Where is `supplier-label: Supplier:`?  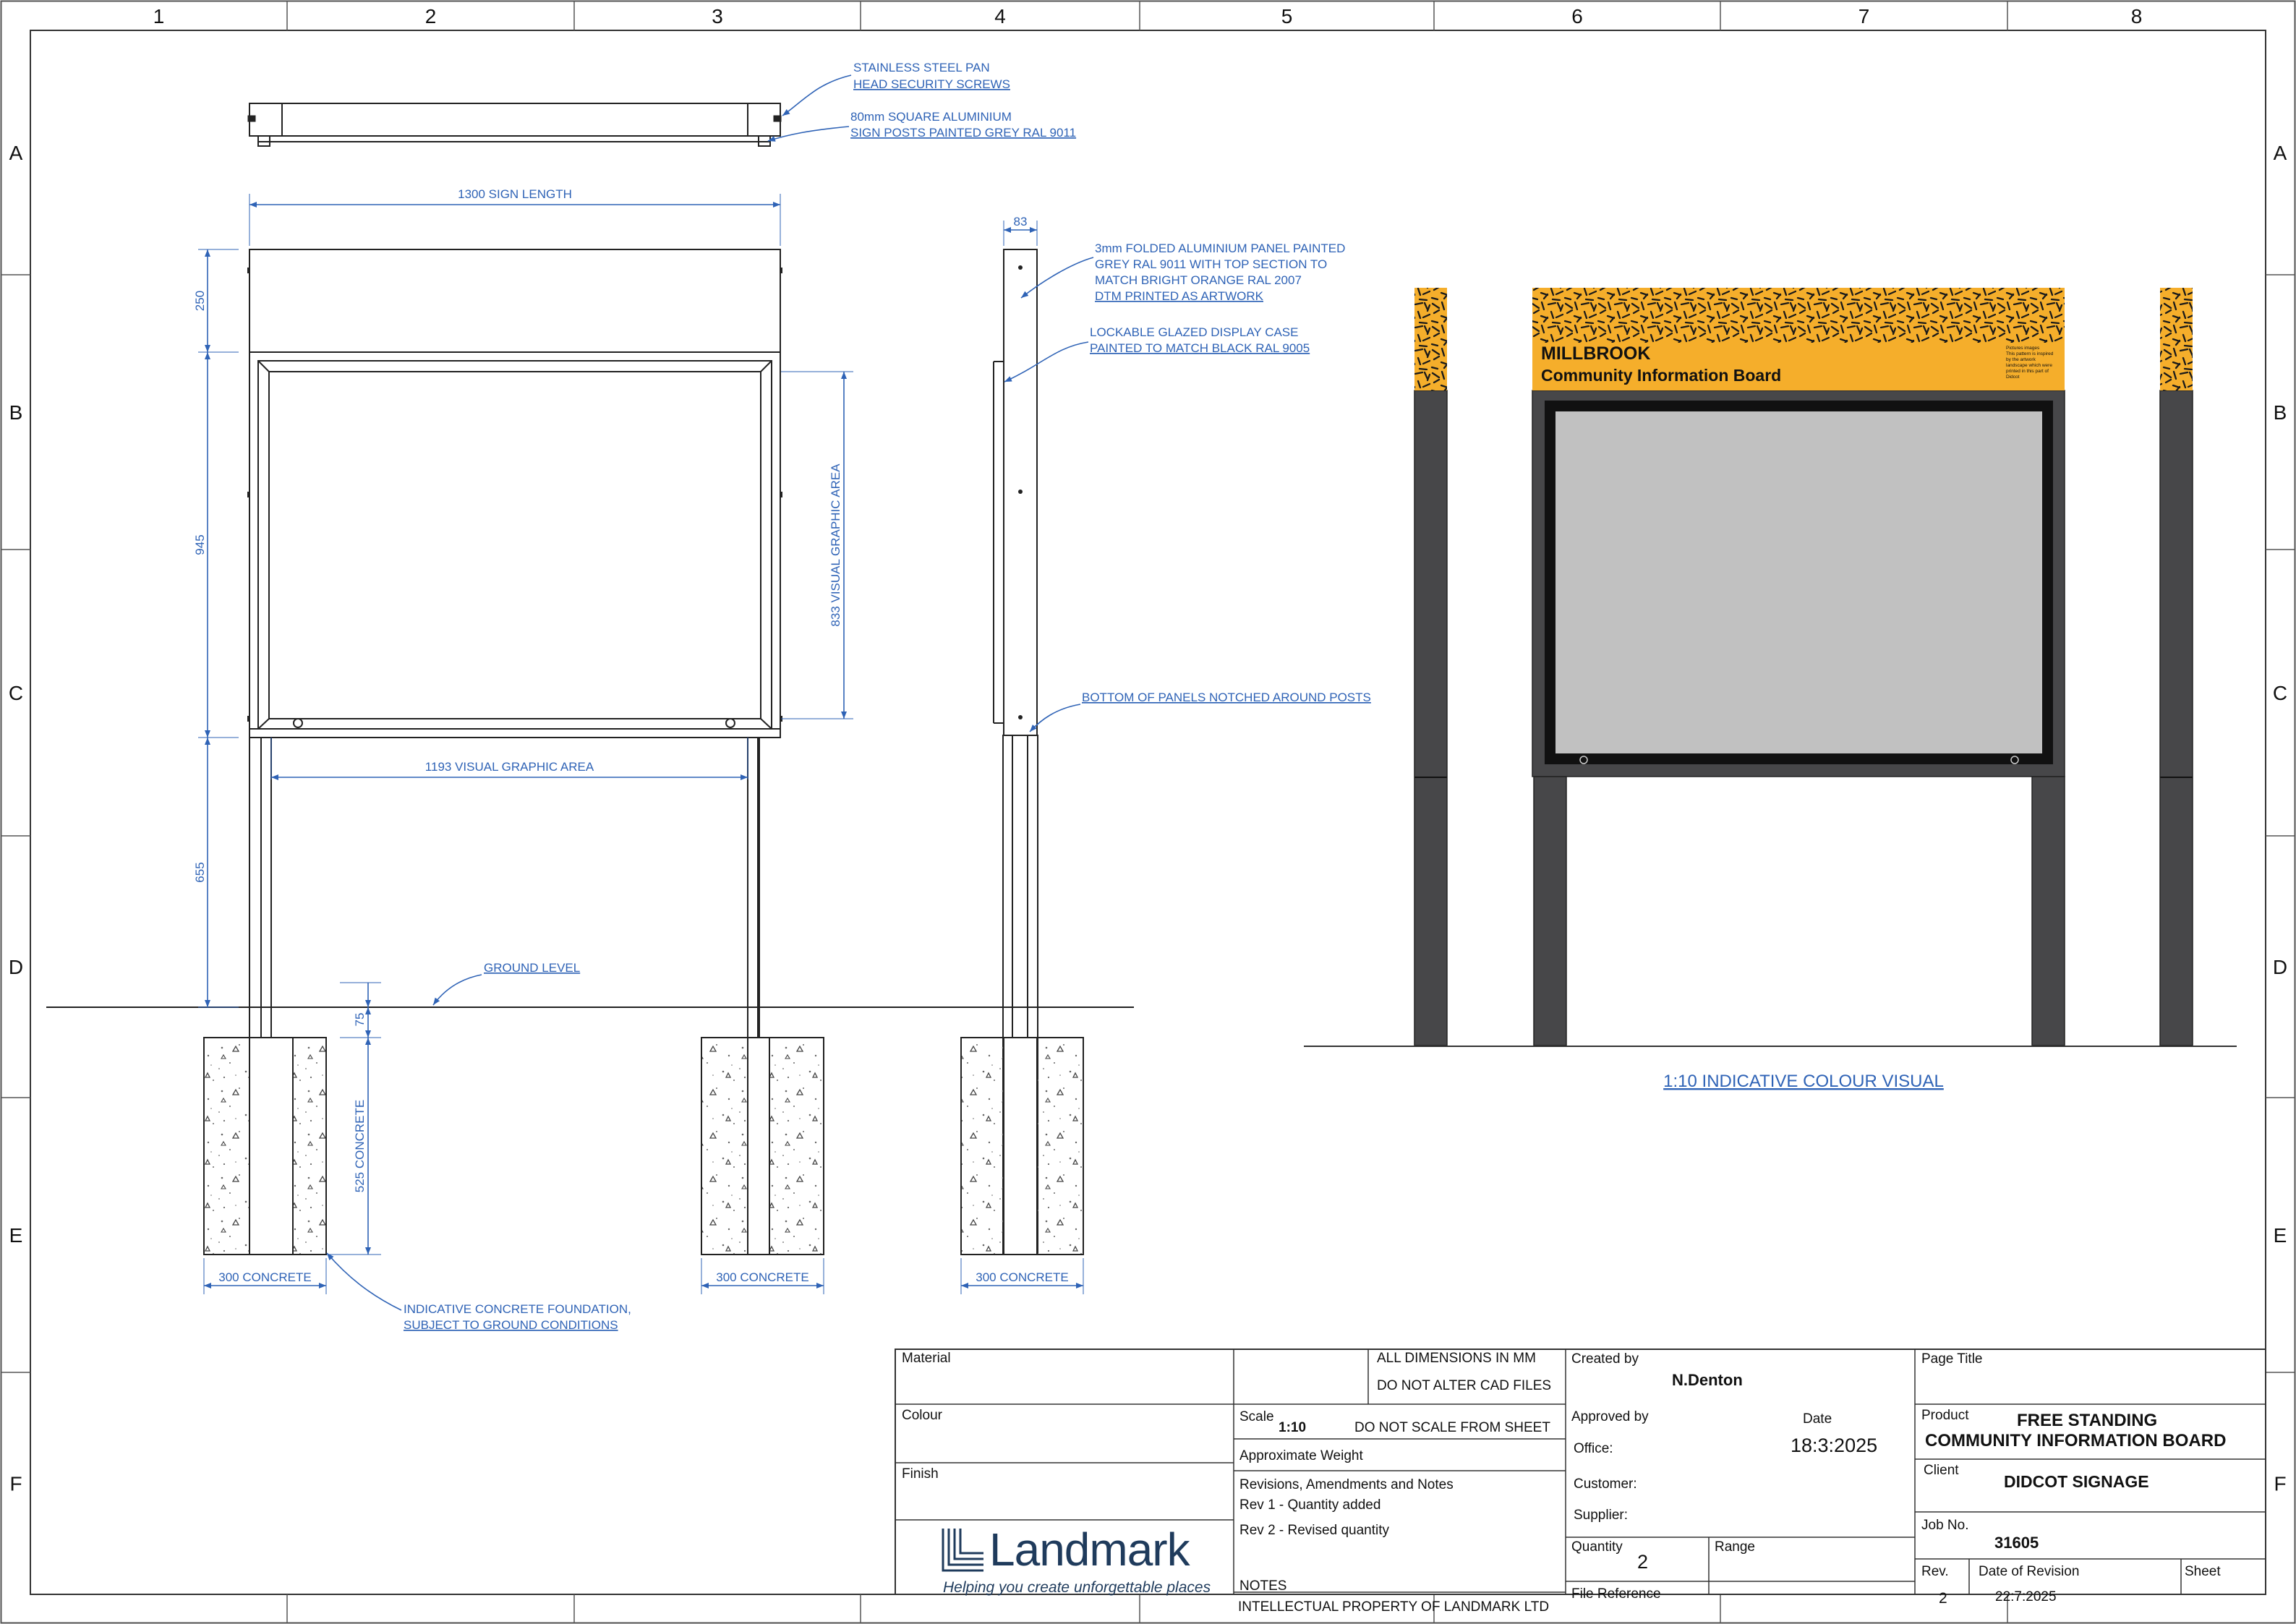
supplier-label: Supplier: is located at coordinates (1601, 1515).